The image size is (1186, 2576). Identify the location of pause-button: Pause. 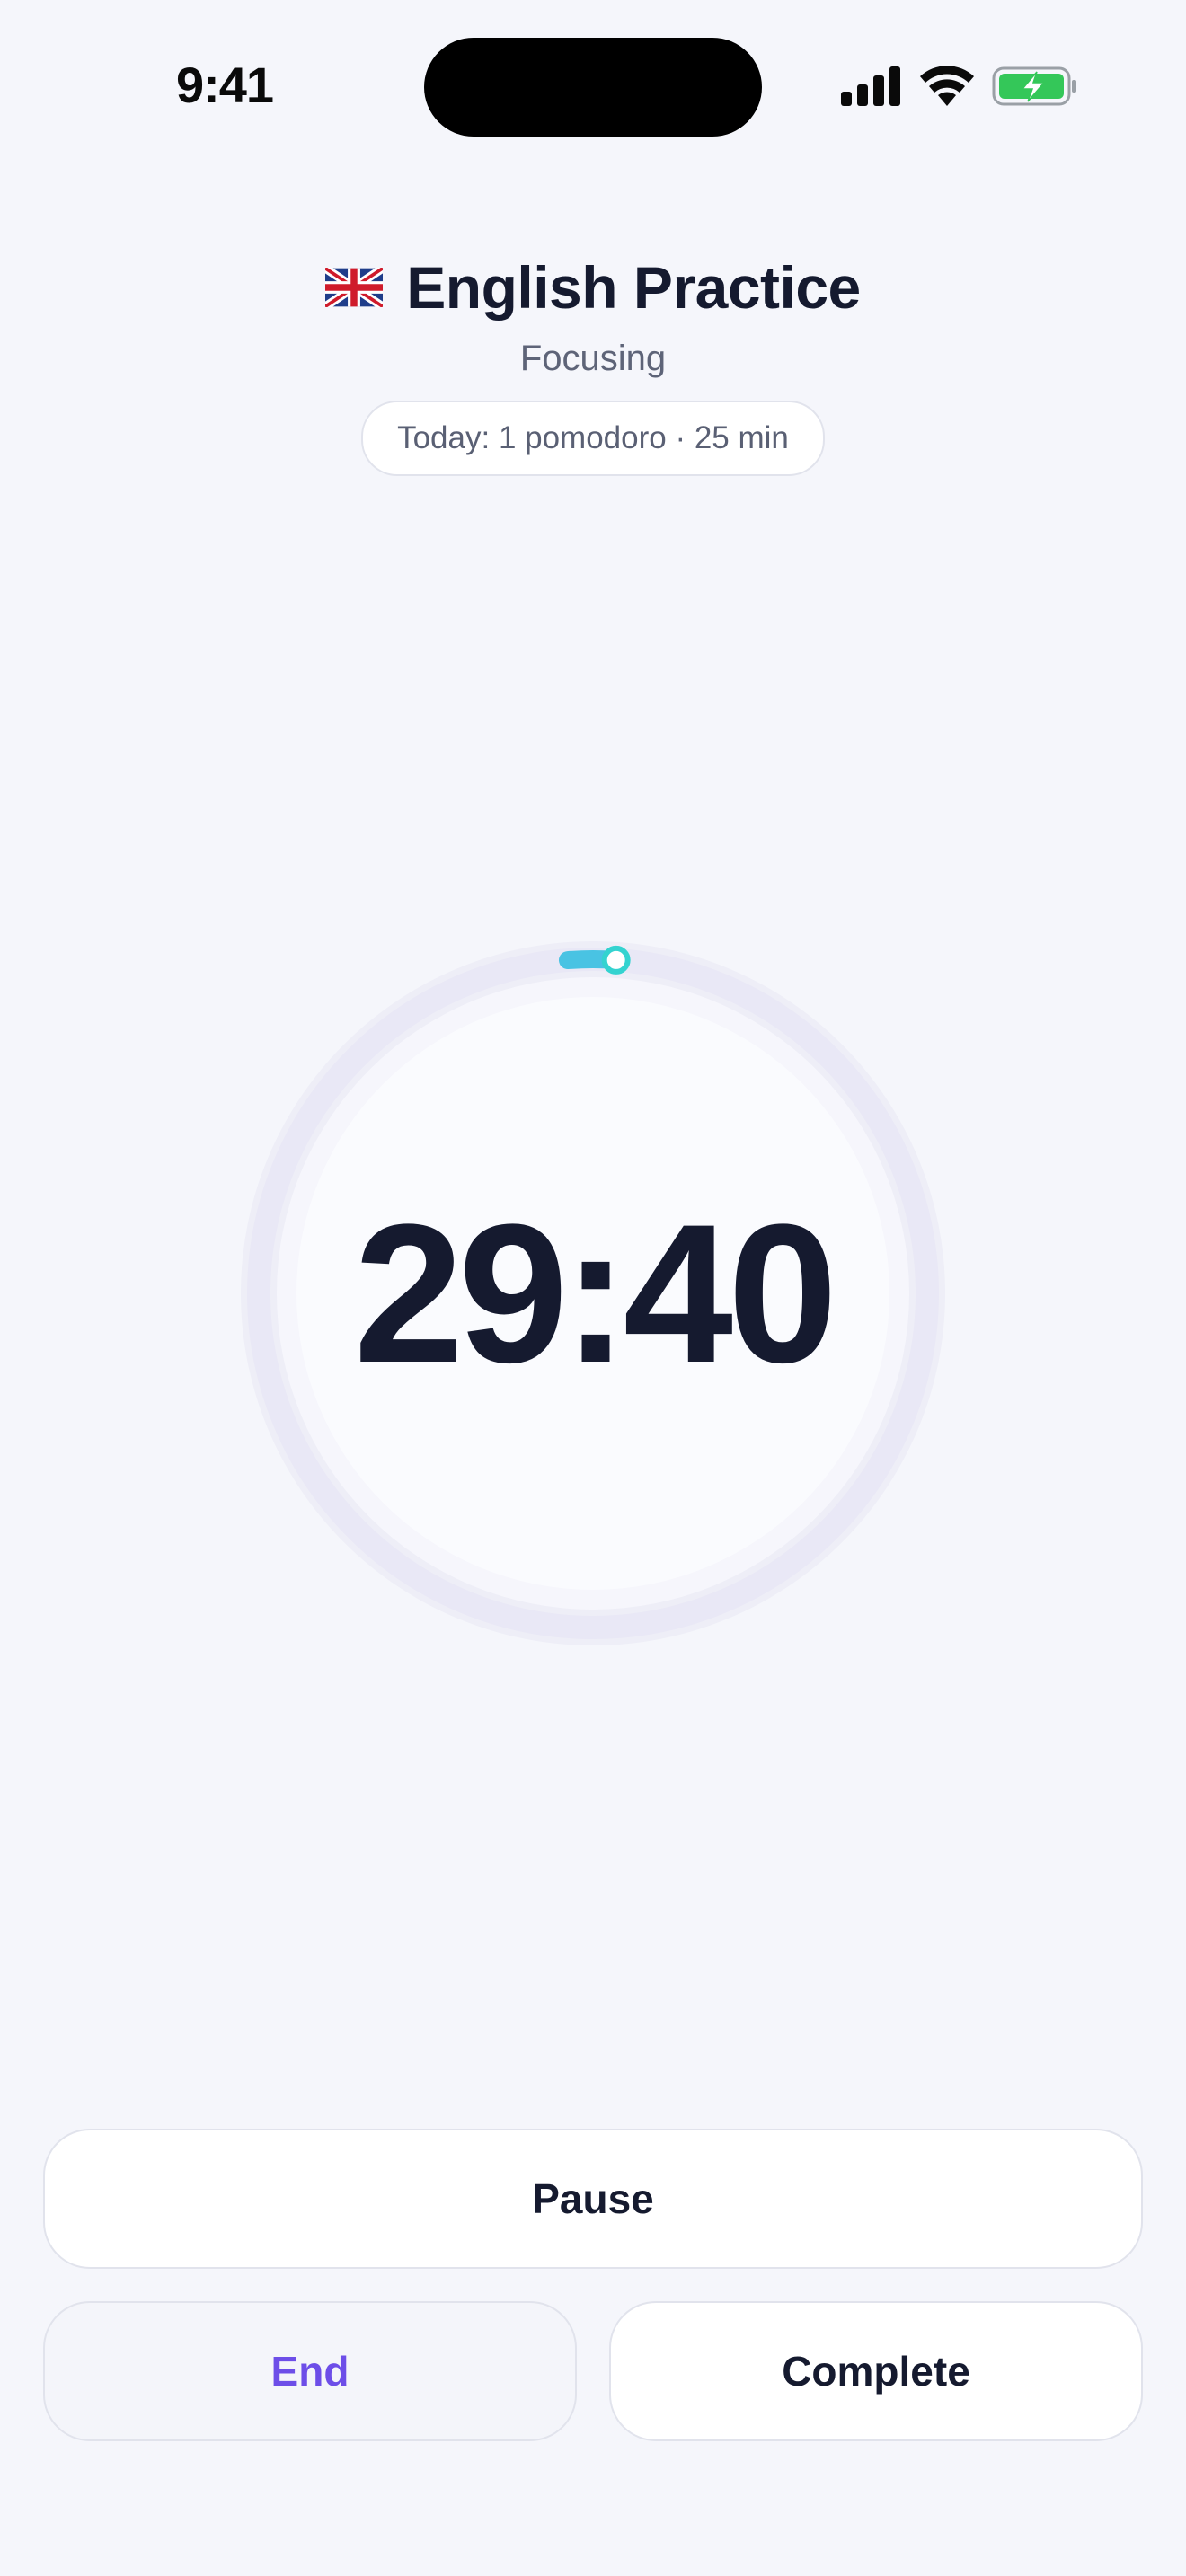
(593, 2199).